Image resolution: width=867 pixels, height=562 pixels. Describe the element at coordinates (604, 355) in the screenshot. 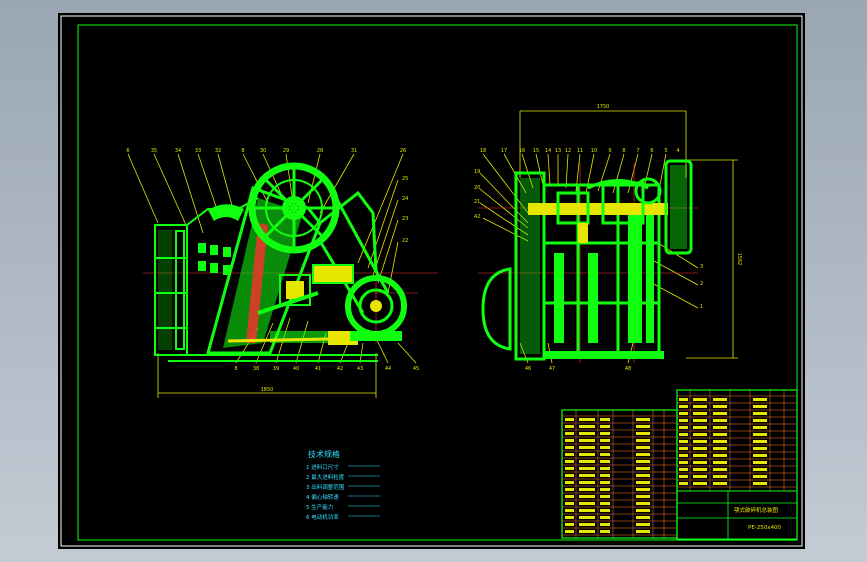

I see `side-base` at that location.